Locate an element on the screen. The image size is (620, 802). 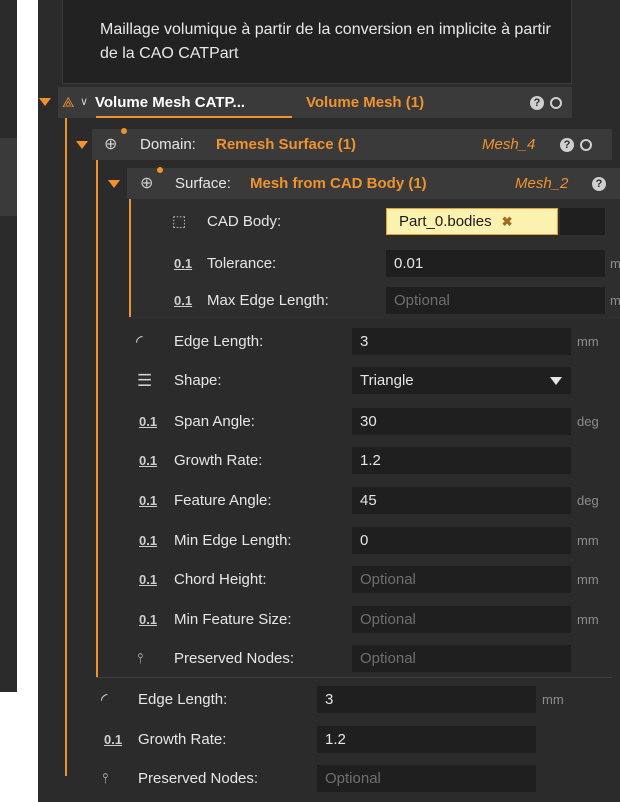
shape-value: Triangle is located at coordinates (387, 380).